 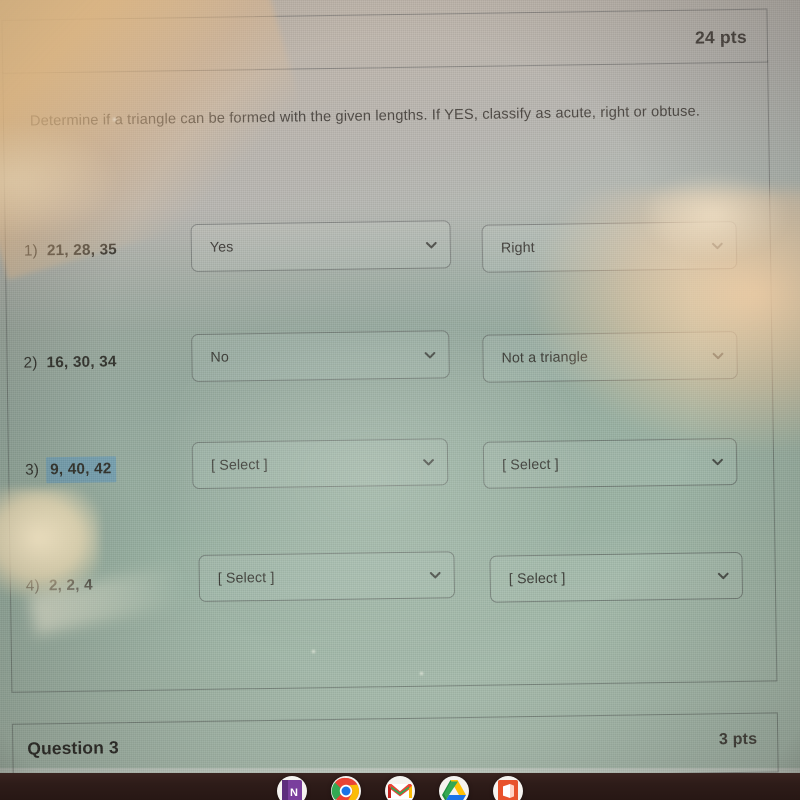 I want to click on svg-text: N, so click(x=294, y=793).